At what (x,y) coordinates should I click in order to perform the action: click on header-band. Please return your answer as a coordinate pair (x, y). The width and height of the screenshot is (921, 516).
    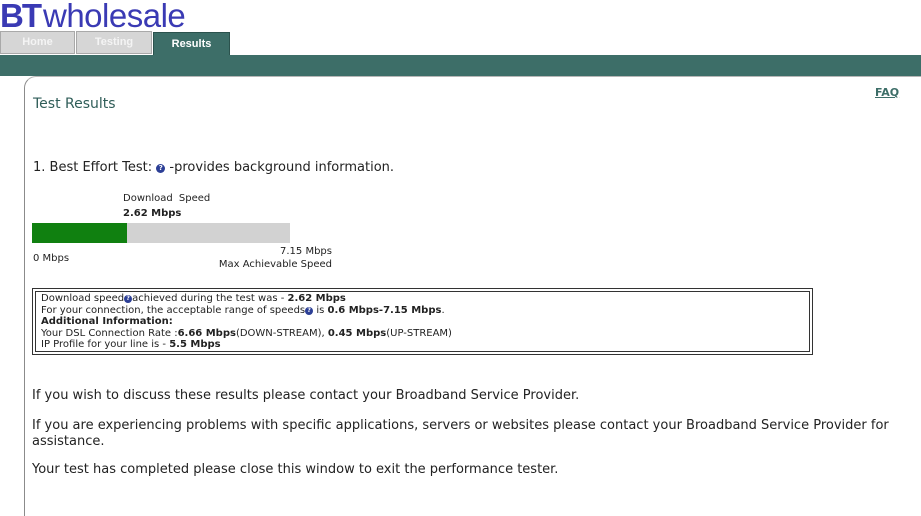
    Looking at the image, I should click on (460, 65).